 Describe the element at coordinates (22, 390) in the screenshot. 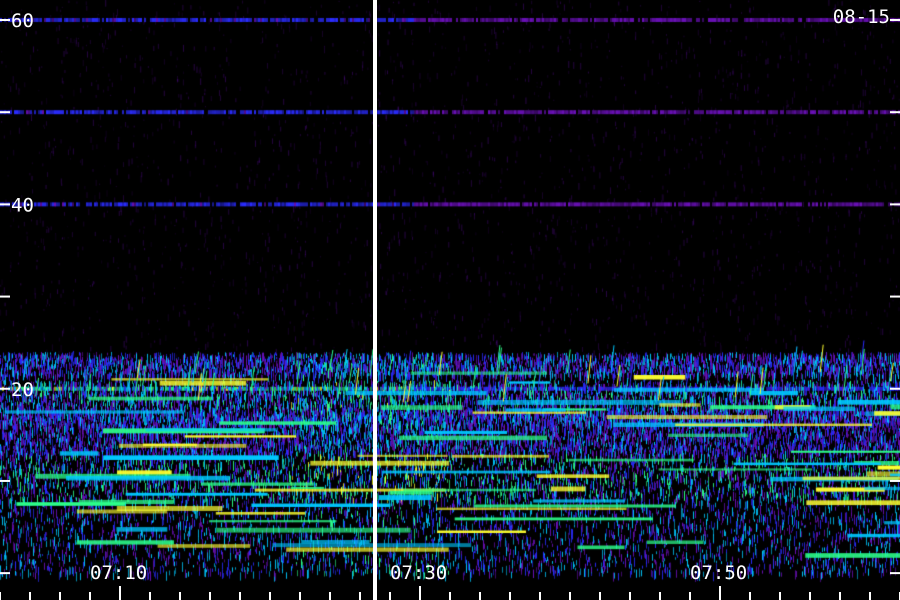

I see `y-tick-label: 20` at that location.